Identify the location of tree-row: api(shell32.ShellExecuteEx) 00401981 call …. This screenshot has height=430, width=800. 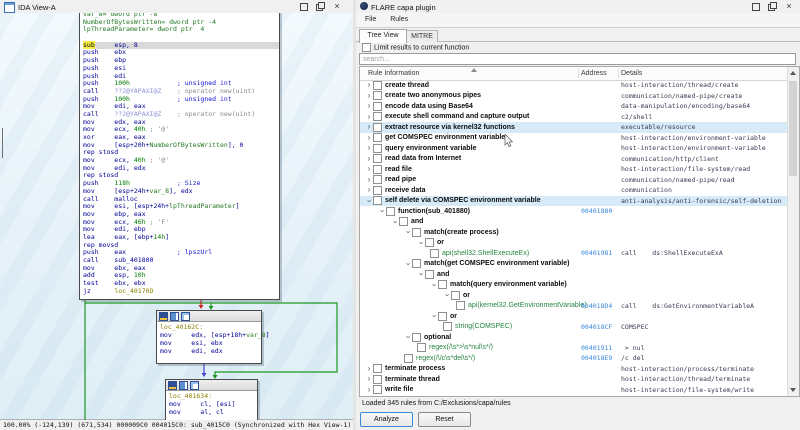
(574, 253).